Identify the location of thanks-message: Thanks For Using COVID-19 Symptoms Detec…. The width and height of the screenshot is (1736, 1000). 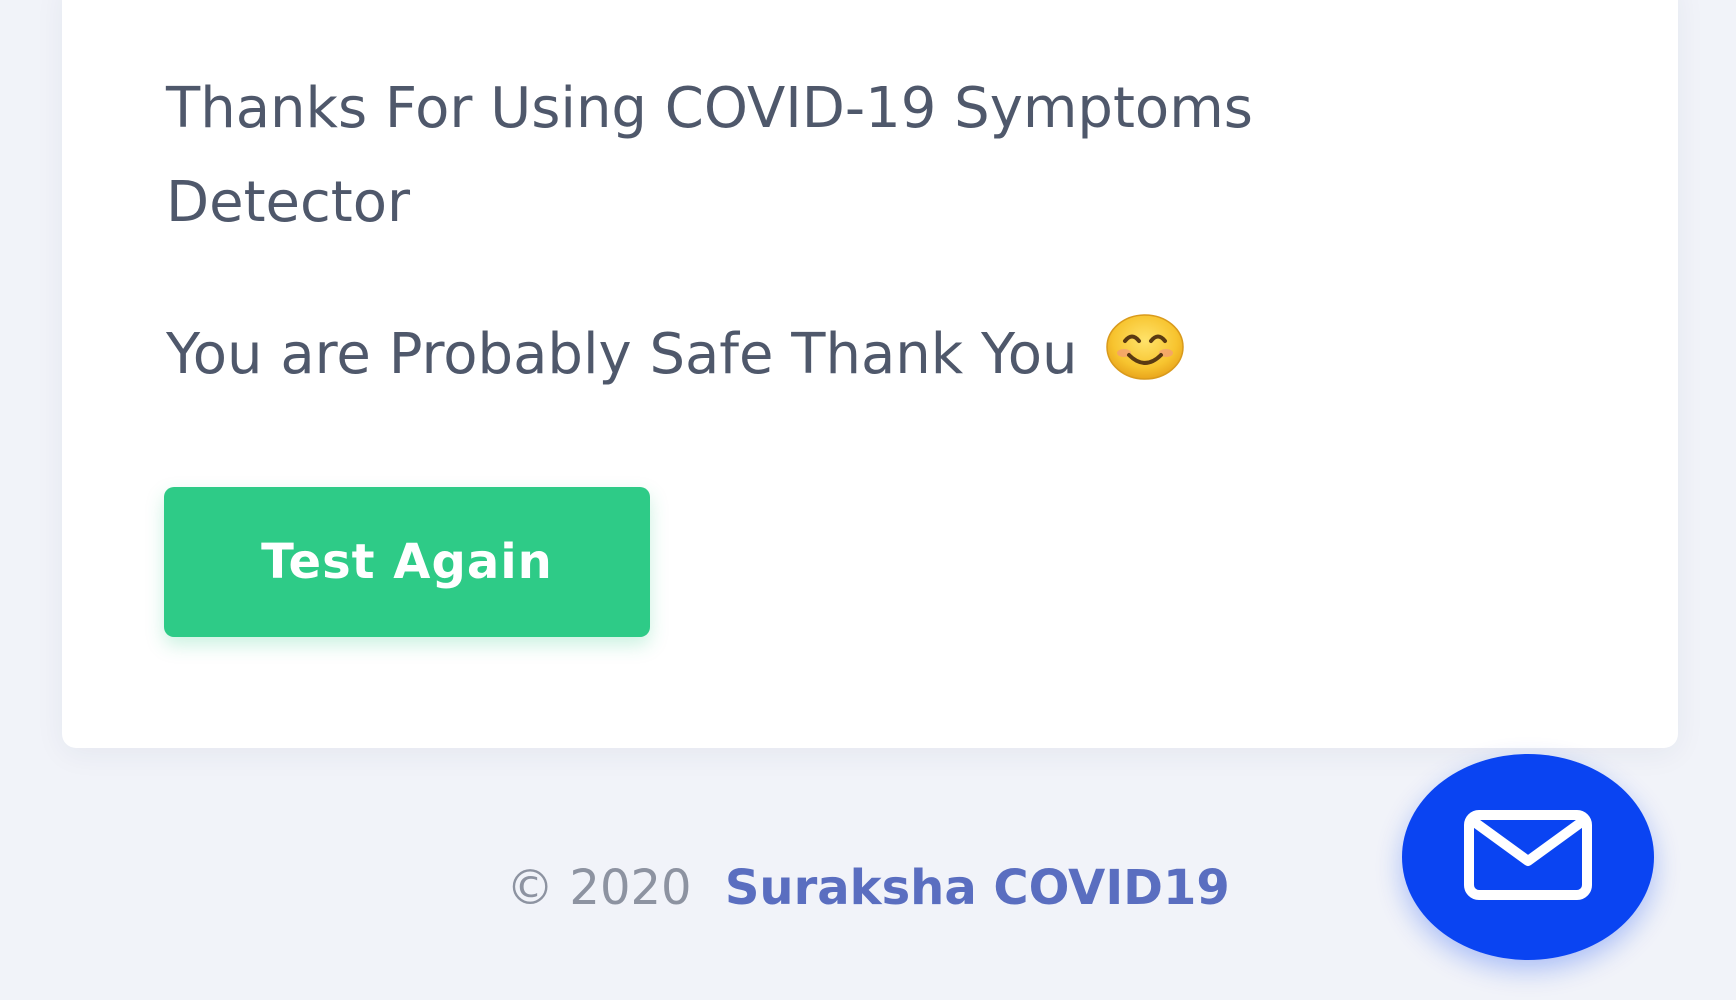
(709, 156).